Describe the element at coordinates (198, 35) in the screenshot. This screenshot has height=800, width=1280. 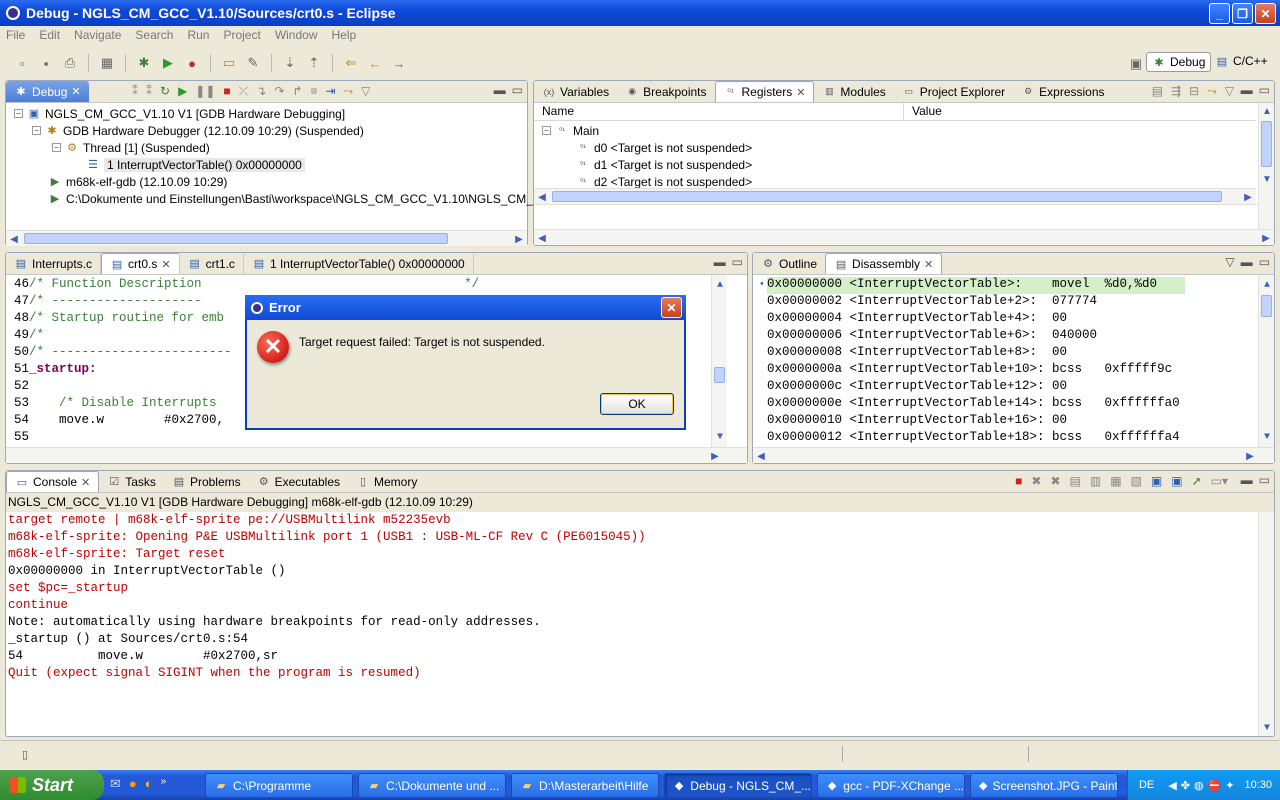
I see `menu-run: Run` at that location.